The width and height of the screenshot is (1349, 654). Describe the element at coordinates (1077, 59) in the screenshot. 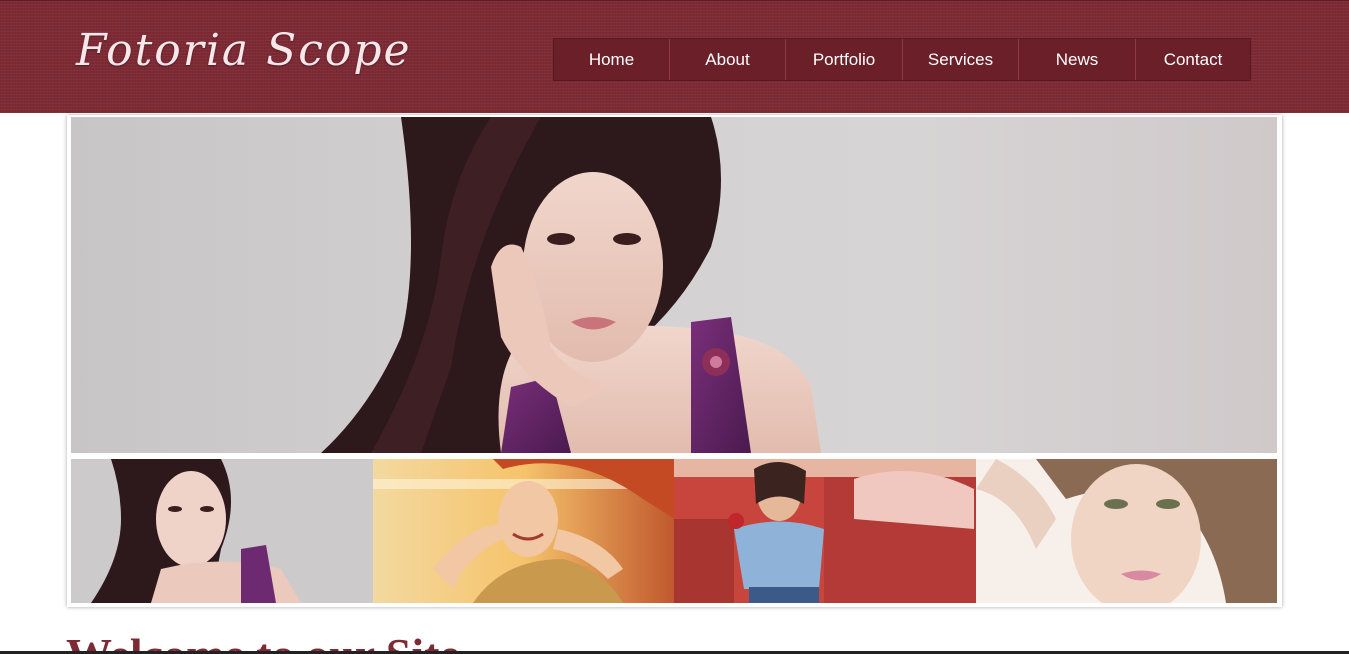

I see `nav-item-news: News` at that location.